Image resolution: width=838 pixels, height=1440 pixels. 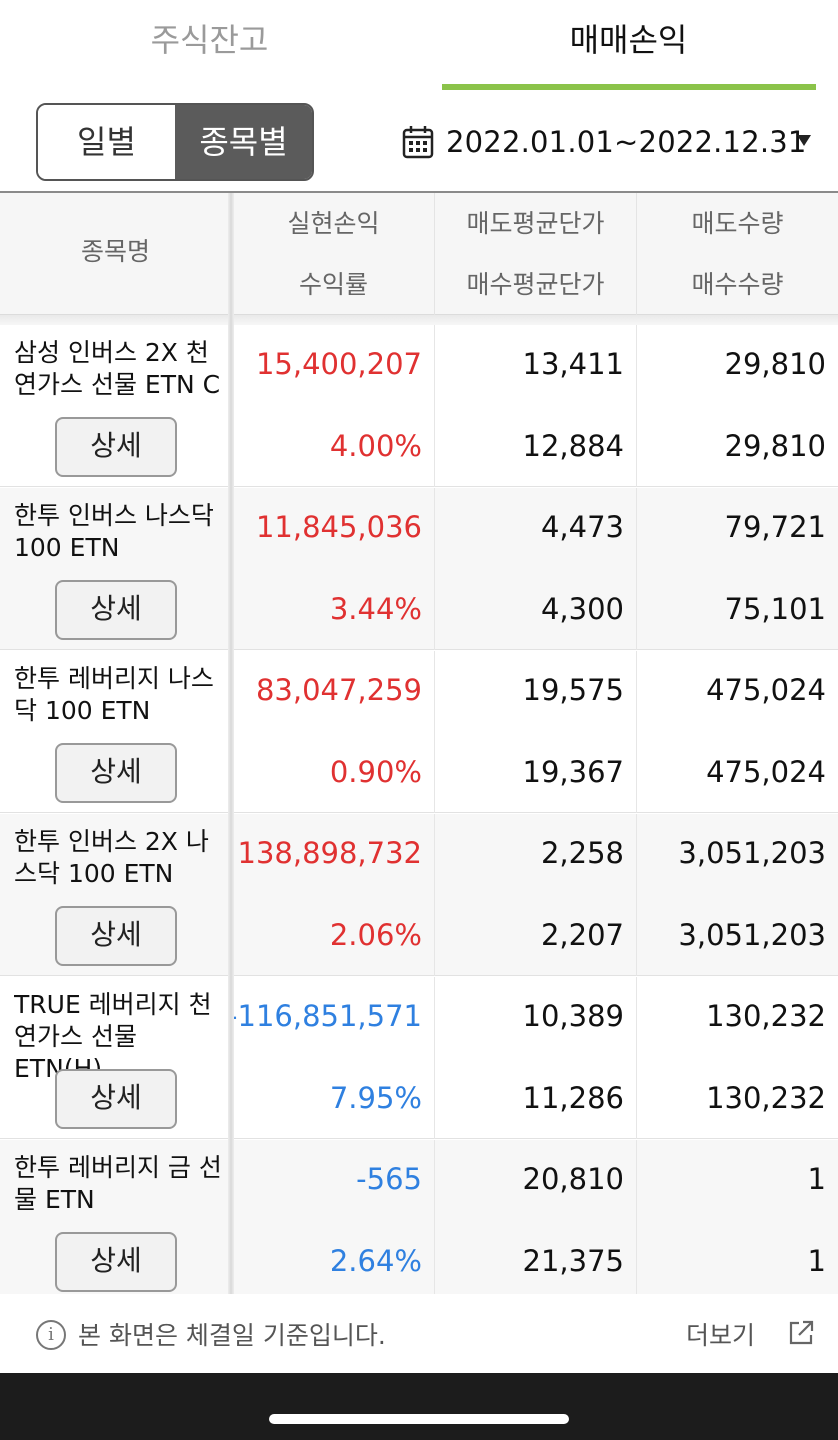 I want to click on buy-avg-price: 21,375, so click(x=573, y=1261).